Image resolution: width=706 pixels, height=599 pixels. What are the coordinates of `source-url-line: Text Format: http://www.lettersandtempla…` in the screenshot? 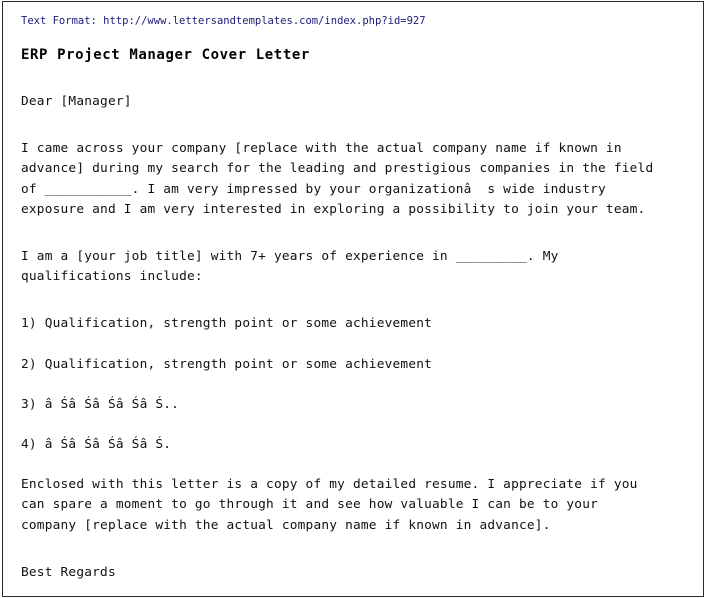 It's located at (354, 20).